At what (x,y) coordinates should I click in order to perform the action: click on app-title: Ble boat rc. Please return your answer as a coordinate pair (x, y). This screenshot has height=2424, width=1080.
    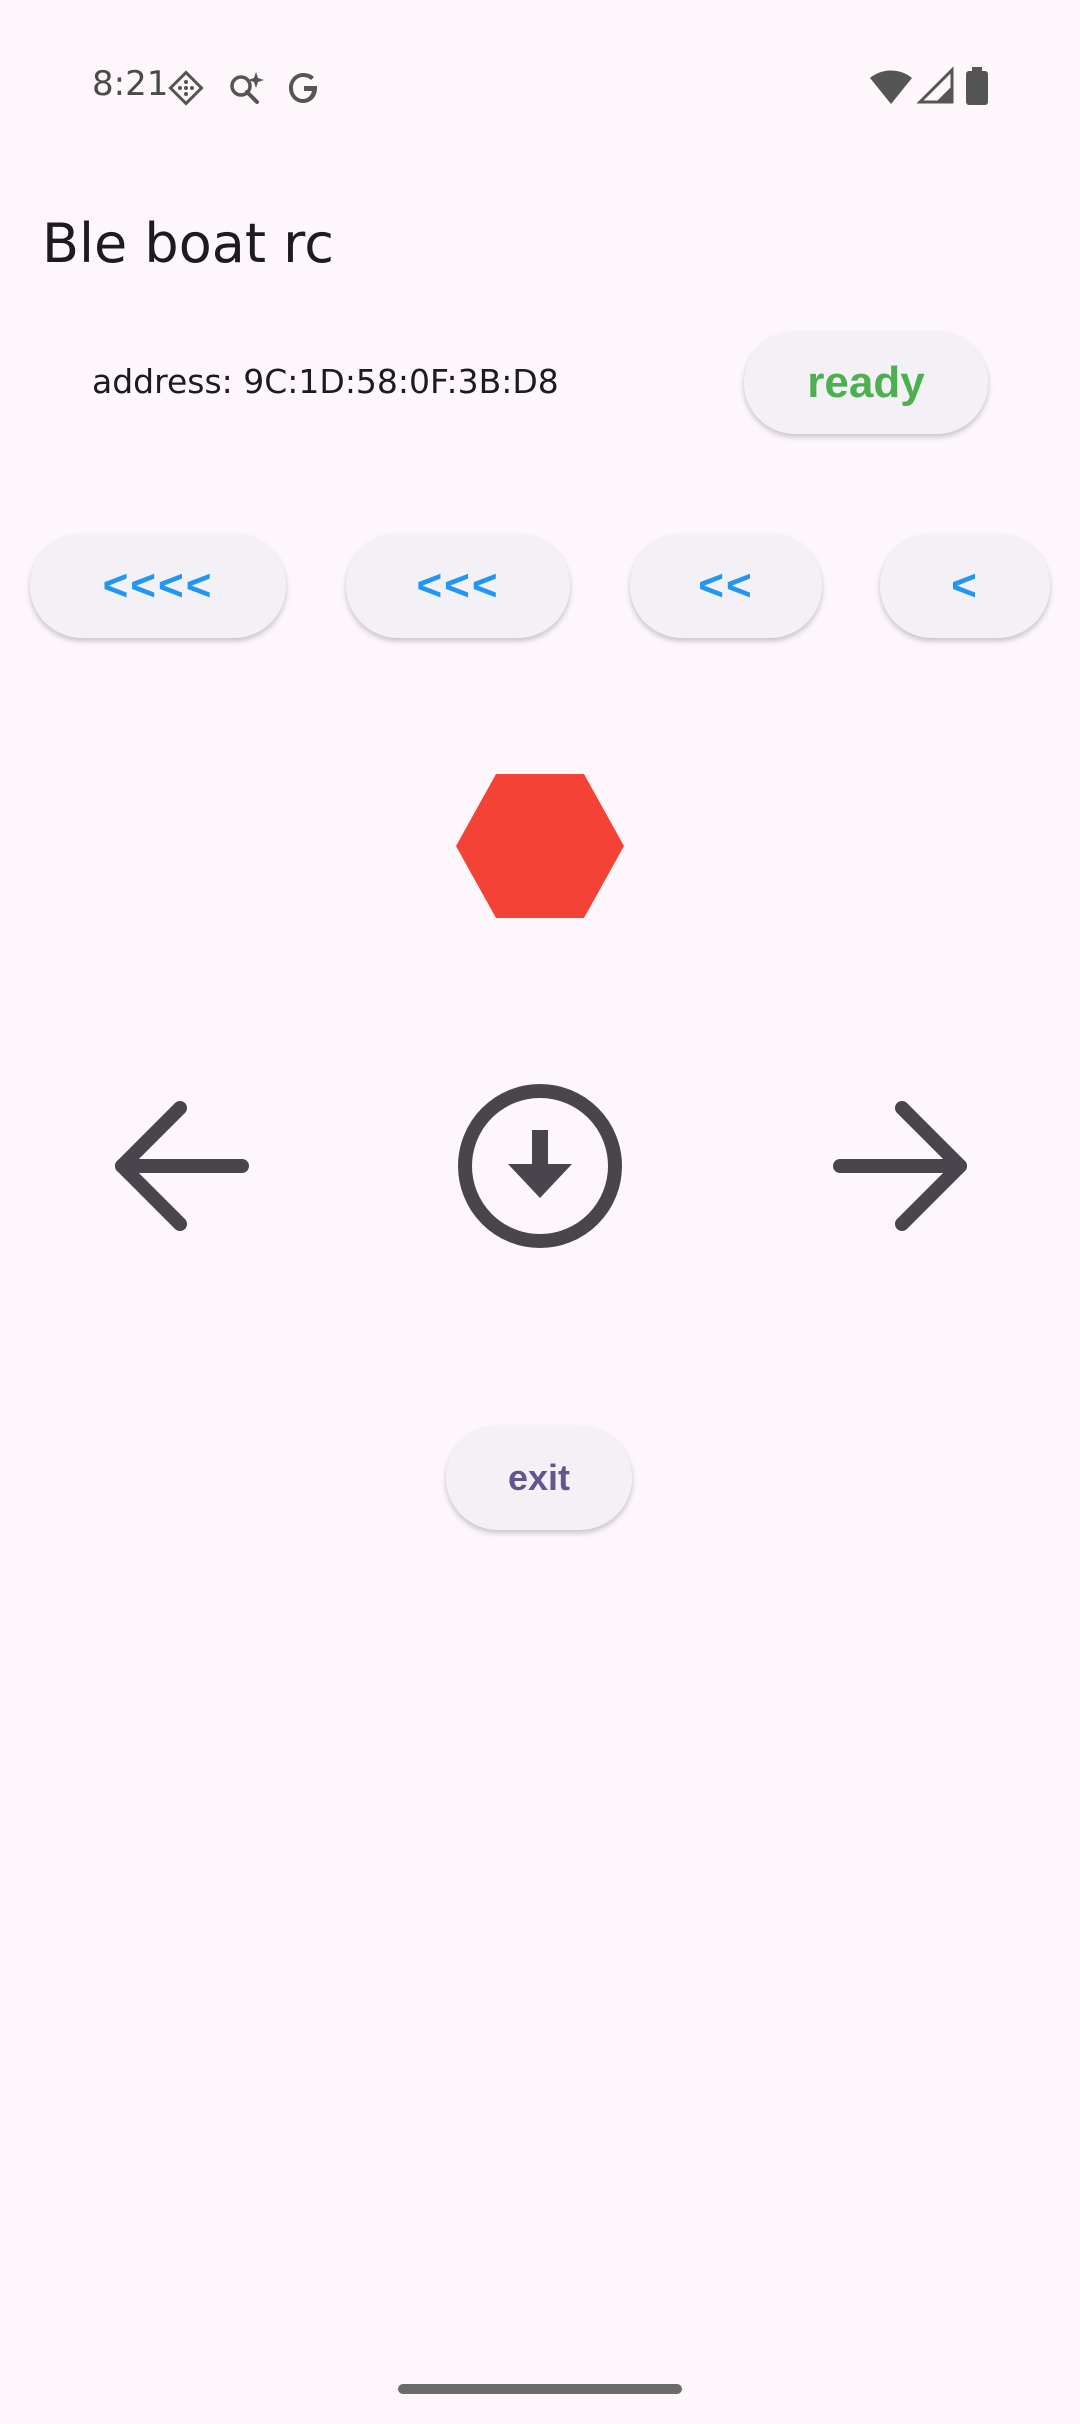
    Looking at the image, I should click on (188, 243).